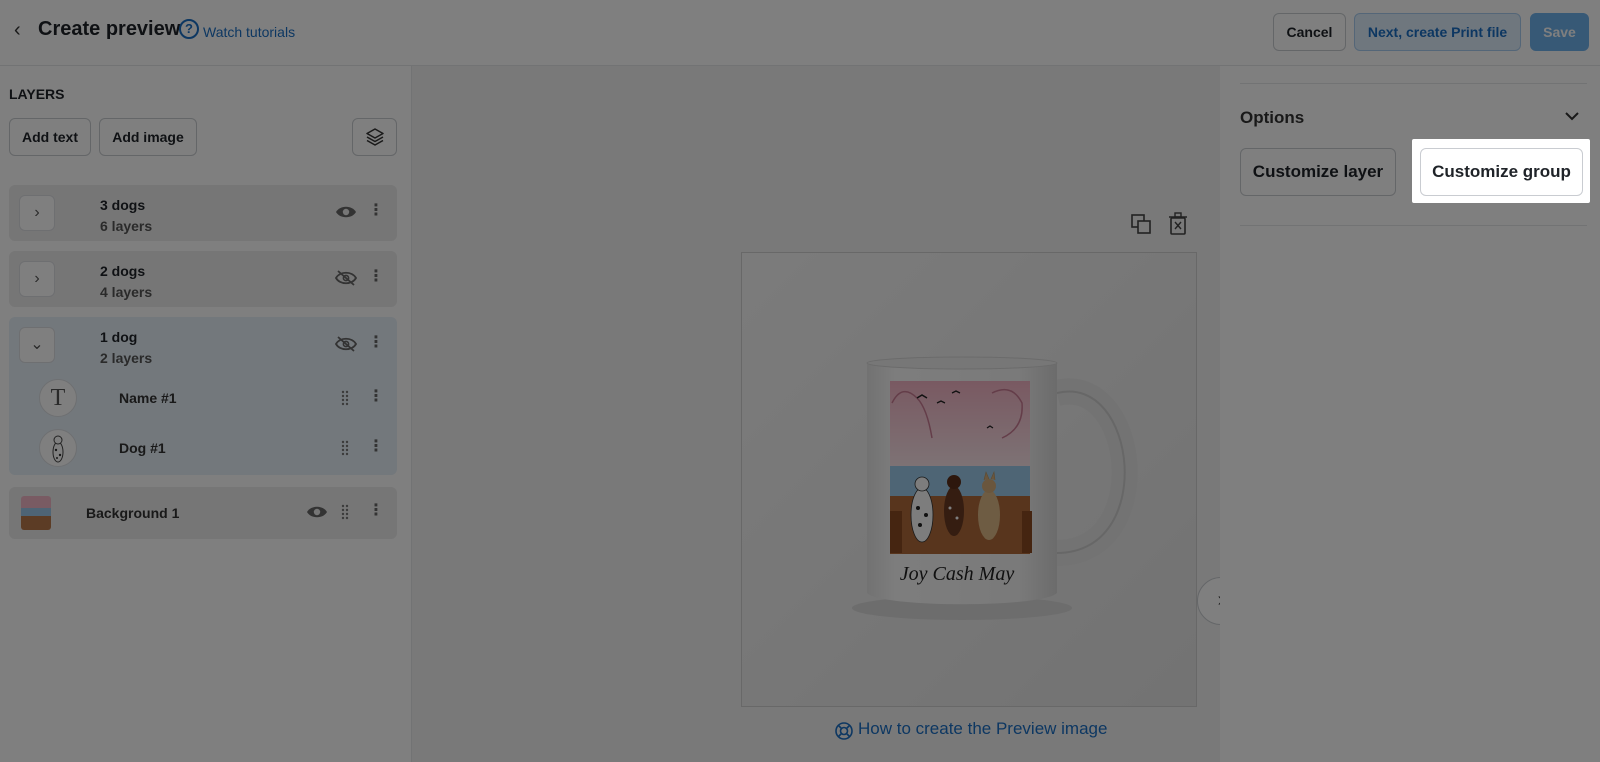 The image size is (1600, 762). I want to click on layers-stack-icon, so click(374, 137).